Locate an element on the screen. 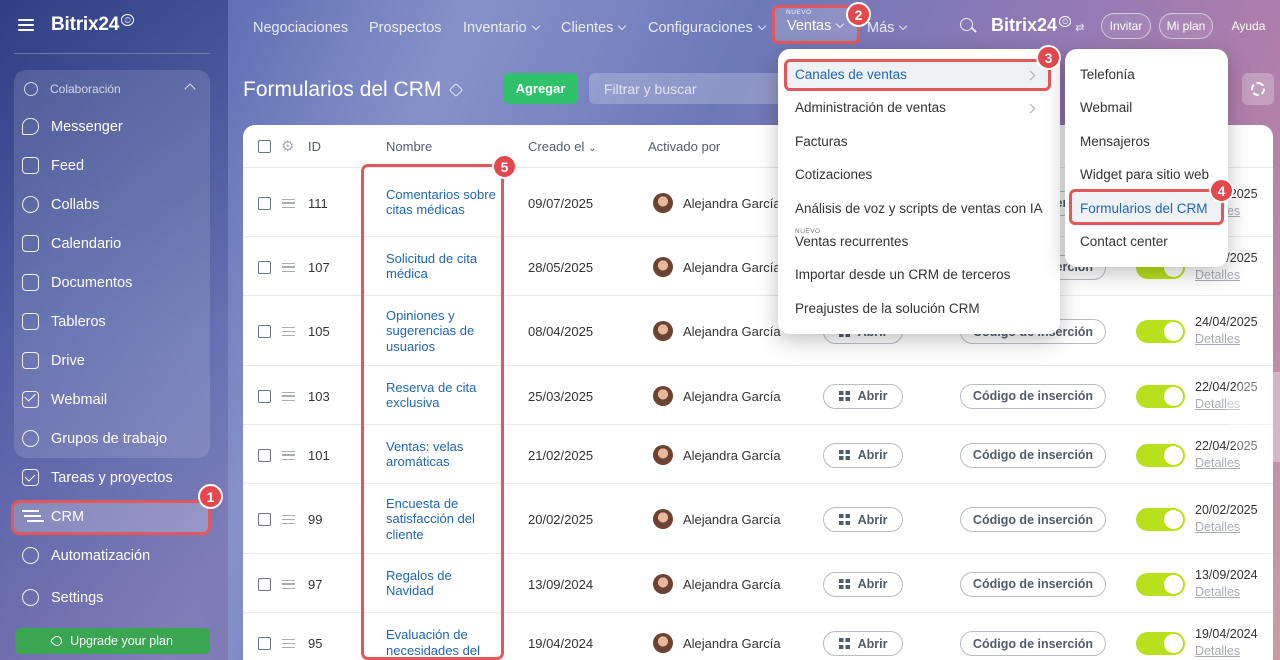 This screenshot has width=1280, height=660. filter-search-input: Filtrar y buscar is located at coordinates (689, 88).